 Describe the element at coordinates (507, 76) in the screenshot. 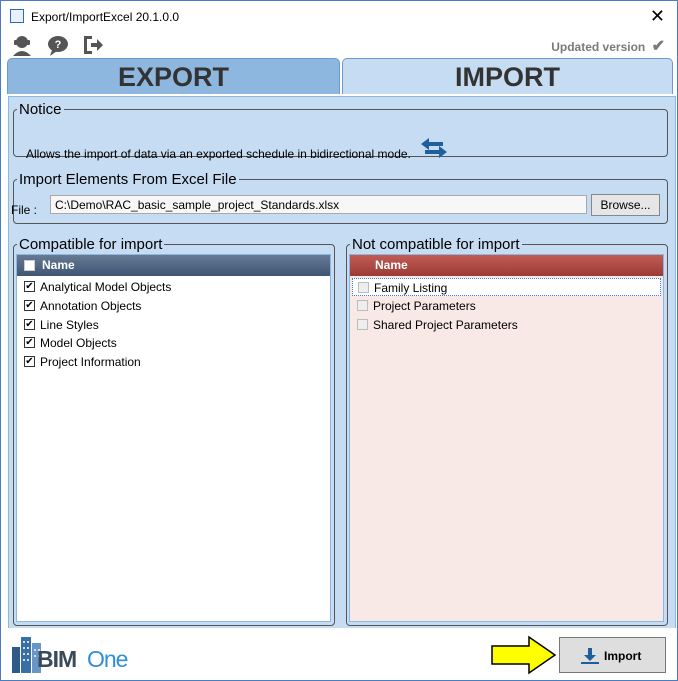

I see `tab-import: IMPORT` at that location.